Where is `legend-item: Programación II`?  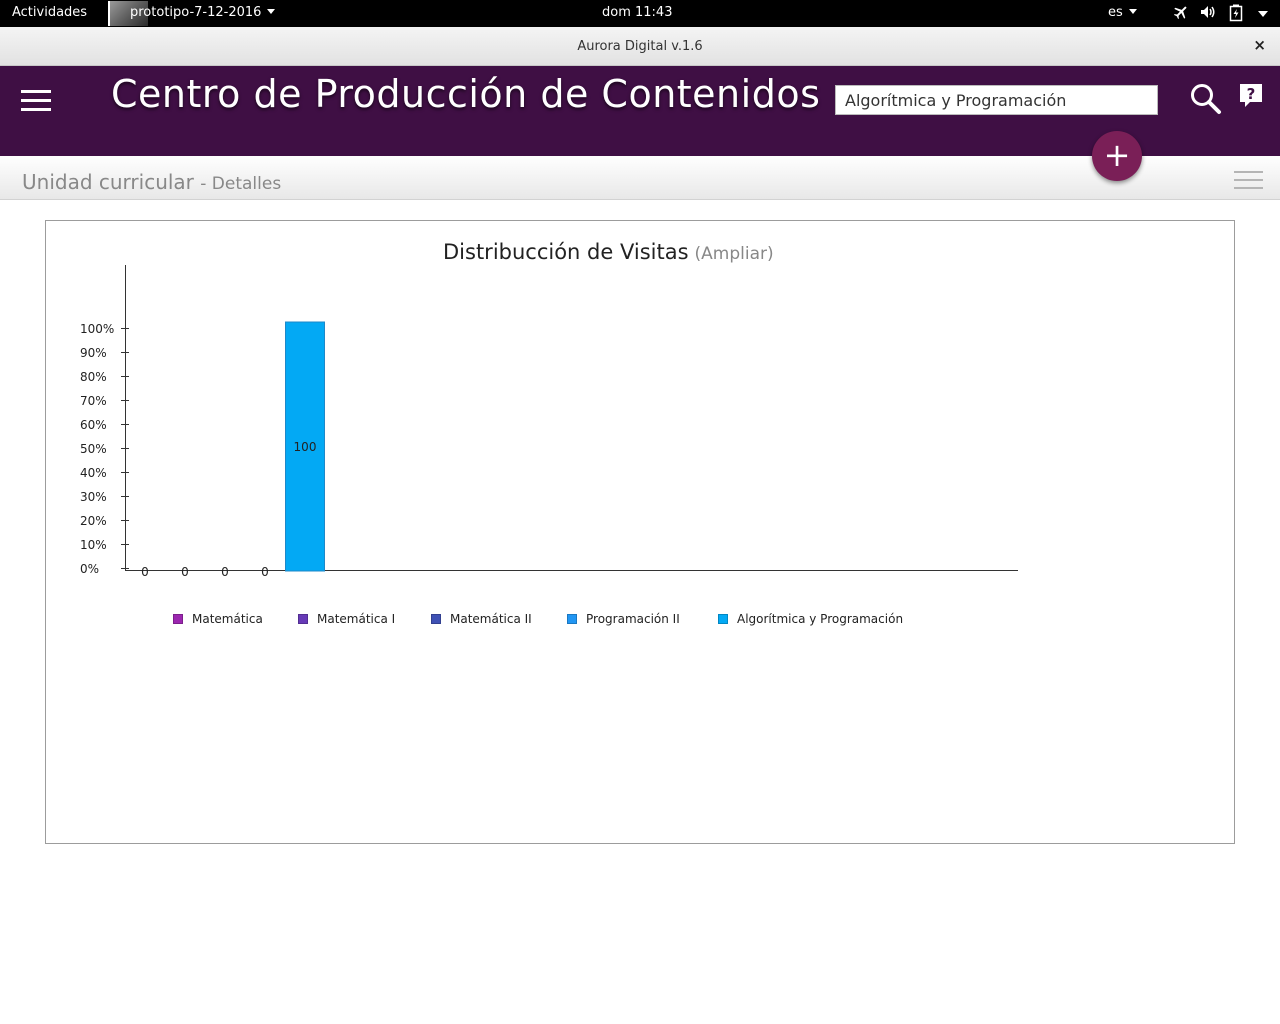 legend-item: Programación II is located at coordinates (623, 619).